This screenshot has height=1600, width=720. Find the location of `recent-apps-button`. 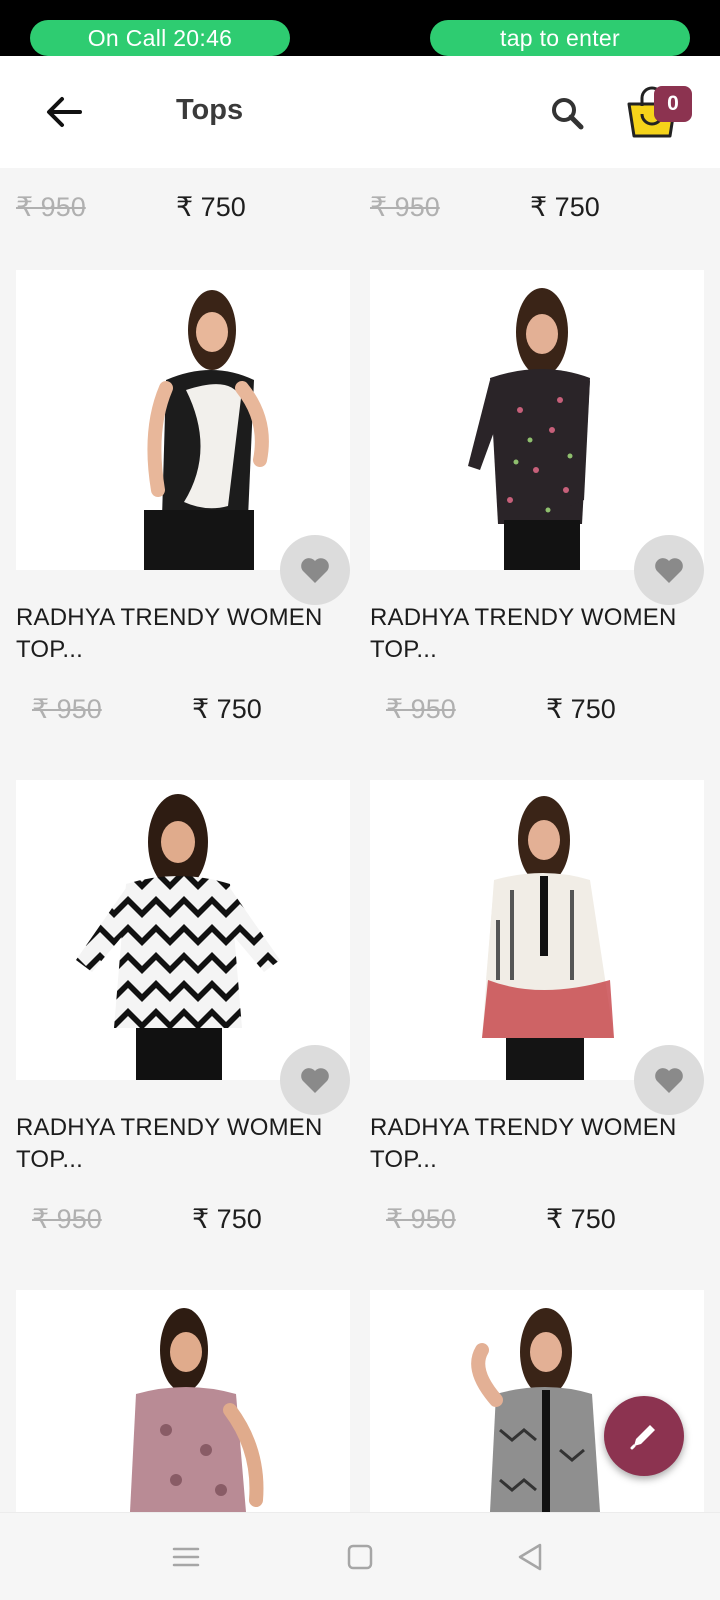

recent-apps-button is located at coordinates (186, 1557).